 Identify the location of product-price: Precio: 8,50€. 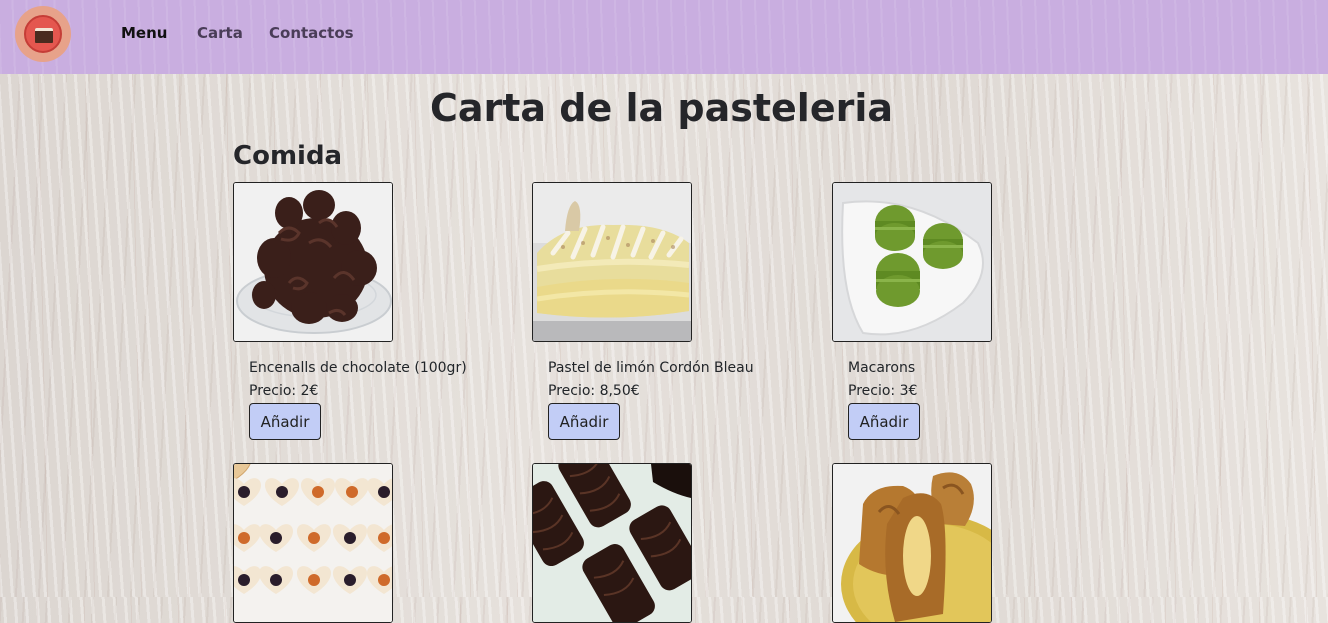
(594, 391).